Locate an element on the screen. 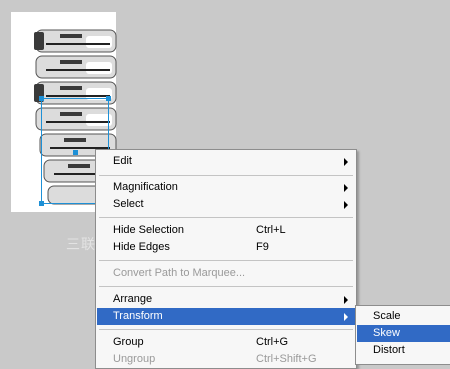 The image size is (450, 369). menu-item-magnification: Magnification is located at coordinates (226, 187).